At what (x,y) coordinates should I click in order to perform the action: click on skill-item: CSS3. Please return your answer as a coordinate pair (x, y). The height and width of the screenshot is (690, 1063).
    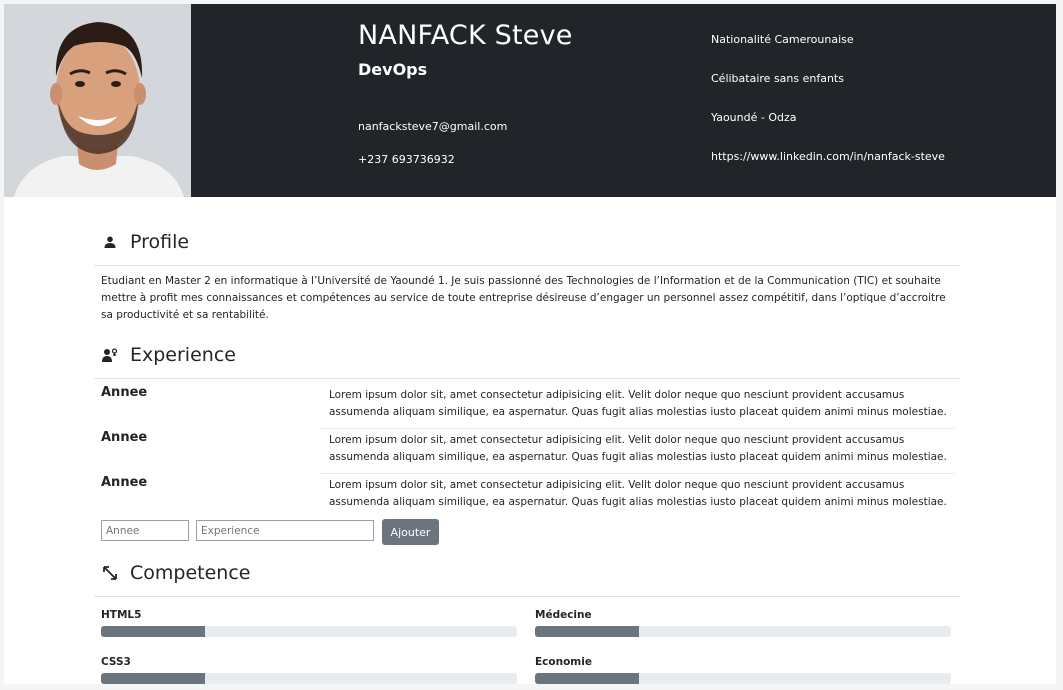
    Looking at the image, I should click on (309, 670).